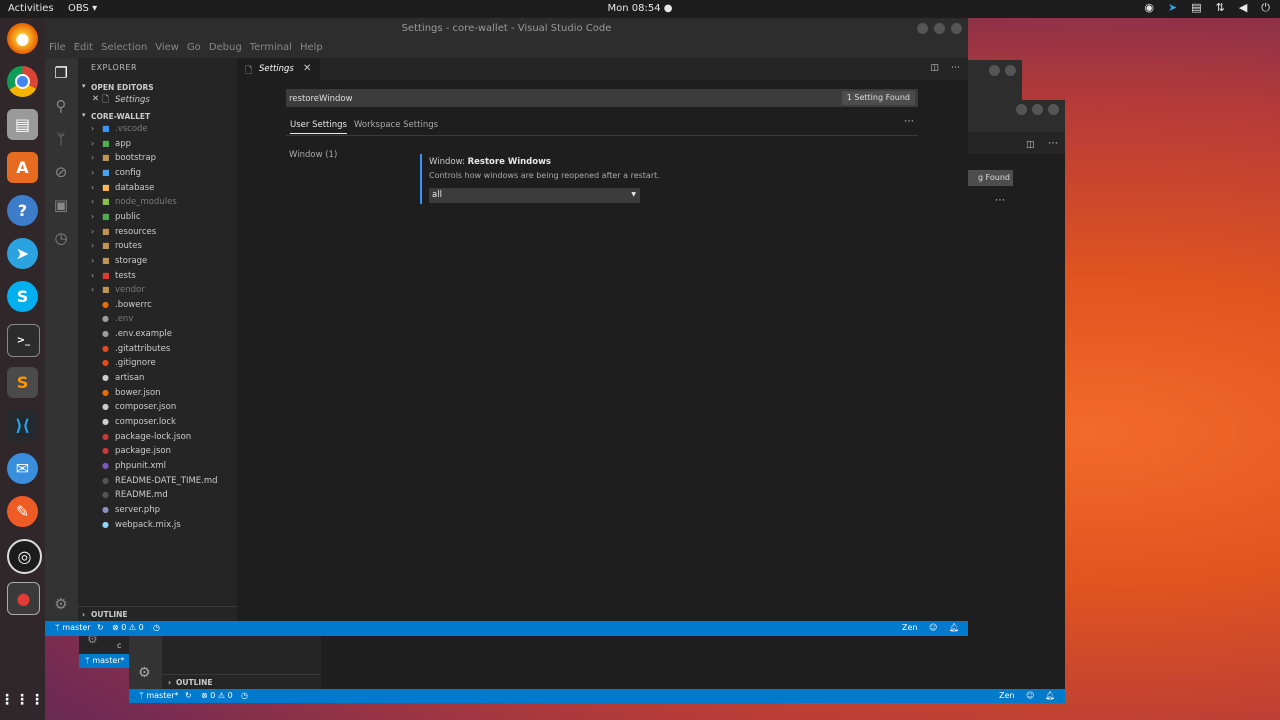 The width and height of the screenshot is (1280, 720). Describe the element at coordinates (22, 210) in the screenshot. I see `help-icon: ?` at that location.